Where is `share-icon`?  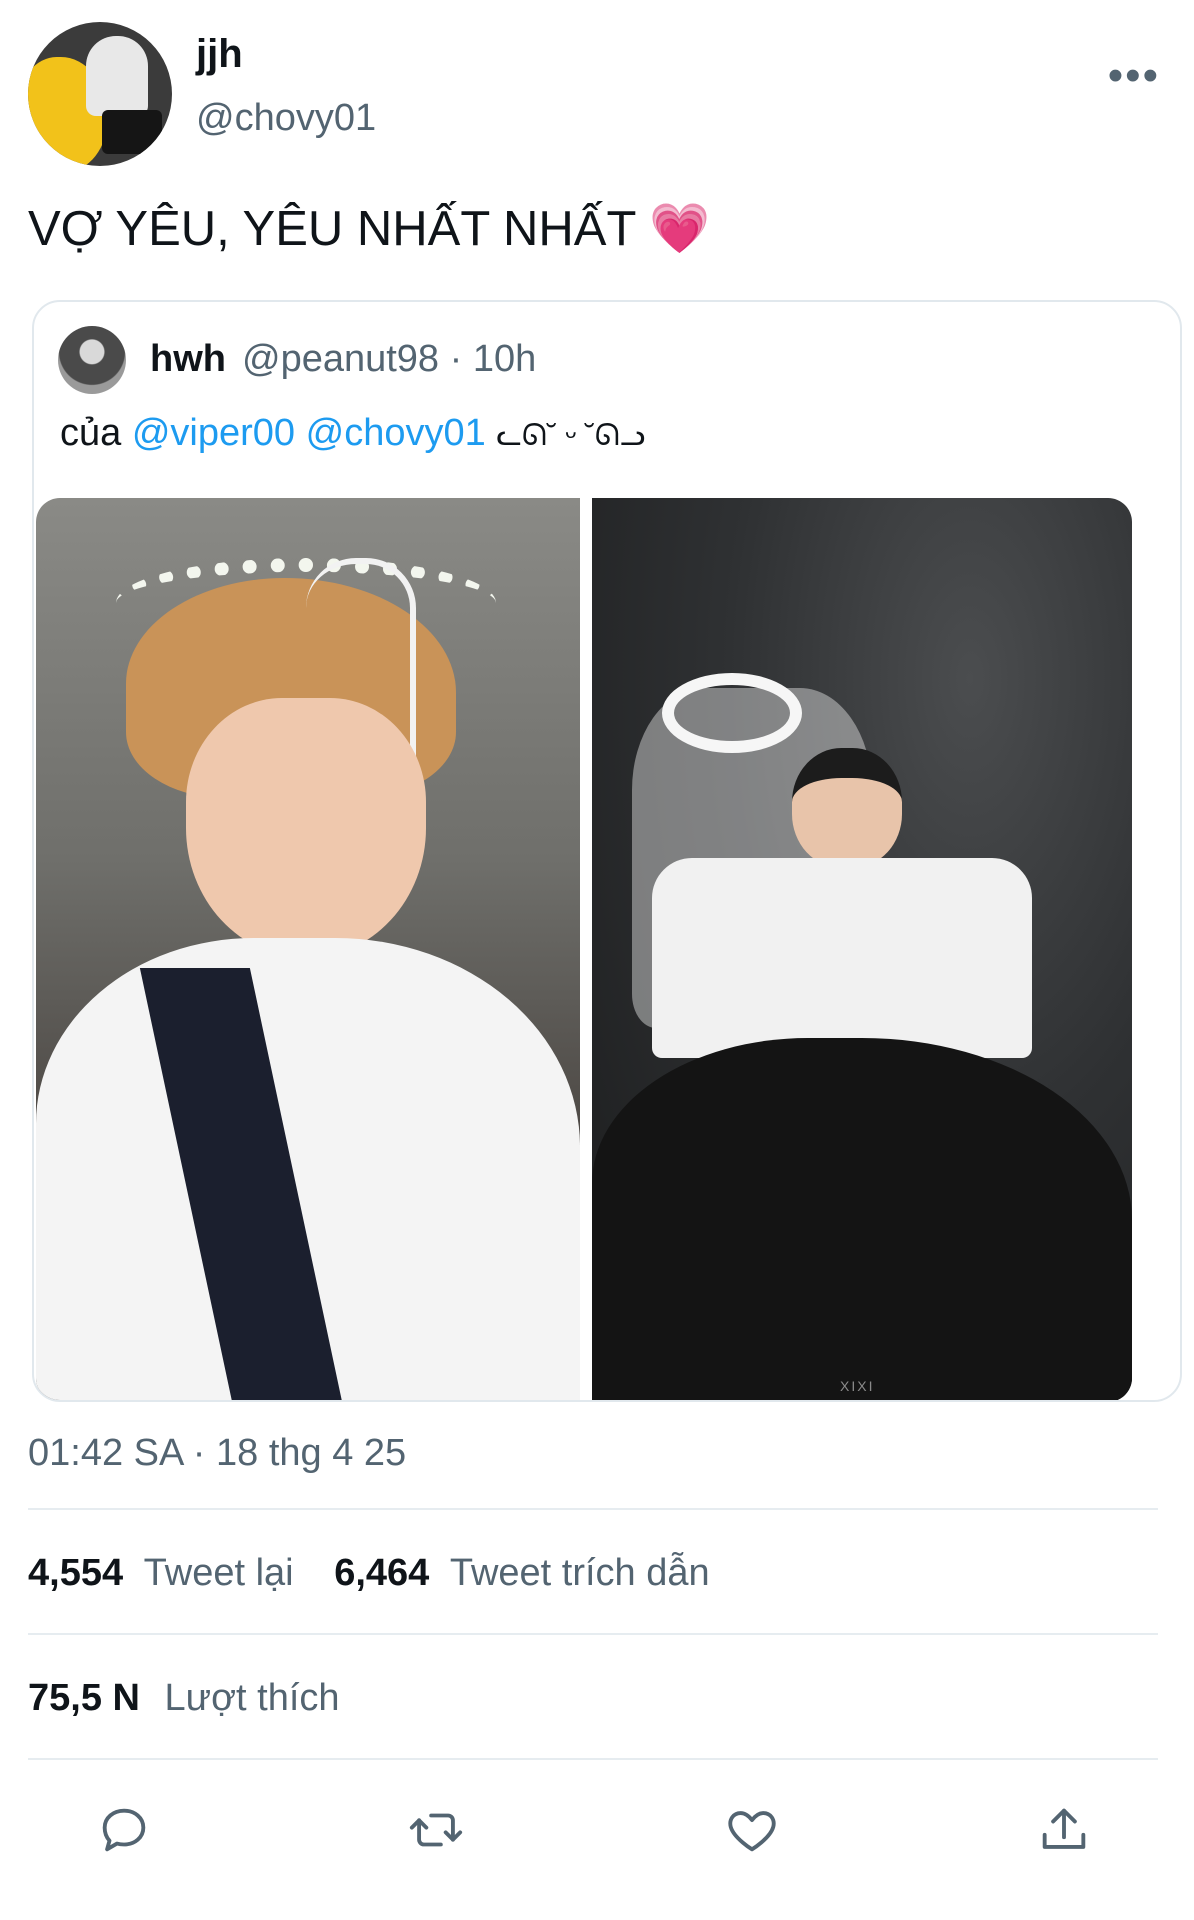
share-icon is located at coordinates (1064, 1828).